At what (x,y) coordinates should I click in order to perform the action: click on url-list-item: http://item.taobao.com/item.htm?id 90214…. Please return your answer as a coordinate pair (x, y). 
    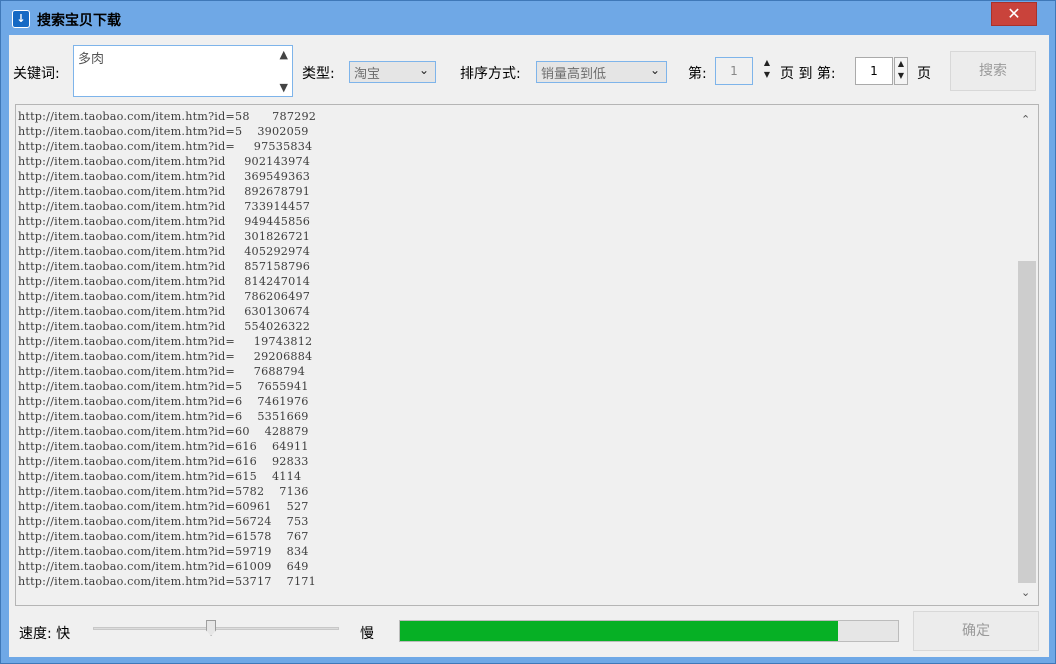
    Looking at the image, I should click on (513, 161).